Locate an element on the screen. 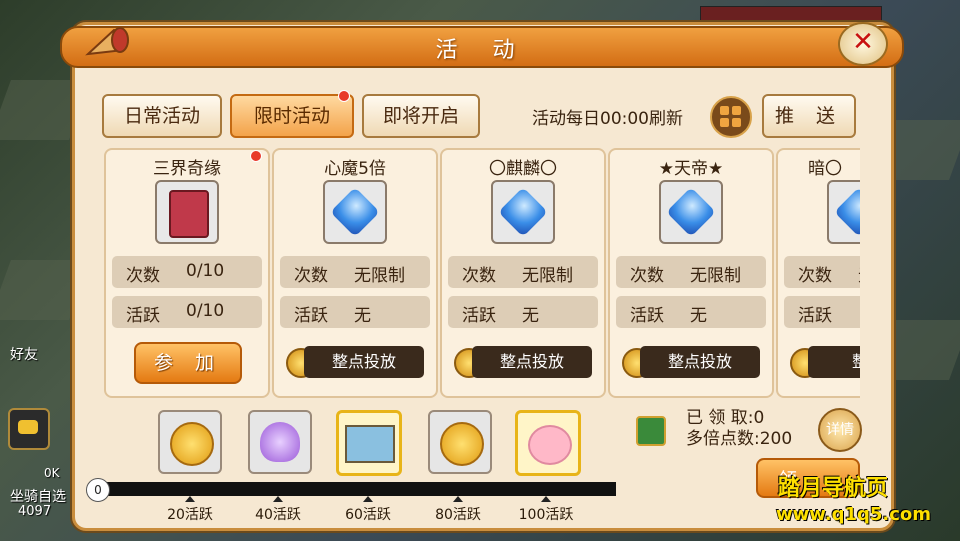 The image size is (960, 541). multiplier-points: 多倍点数:200 is located at coordinates (739, 439).